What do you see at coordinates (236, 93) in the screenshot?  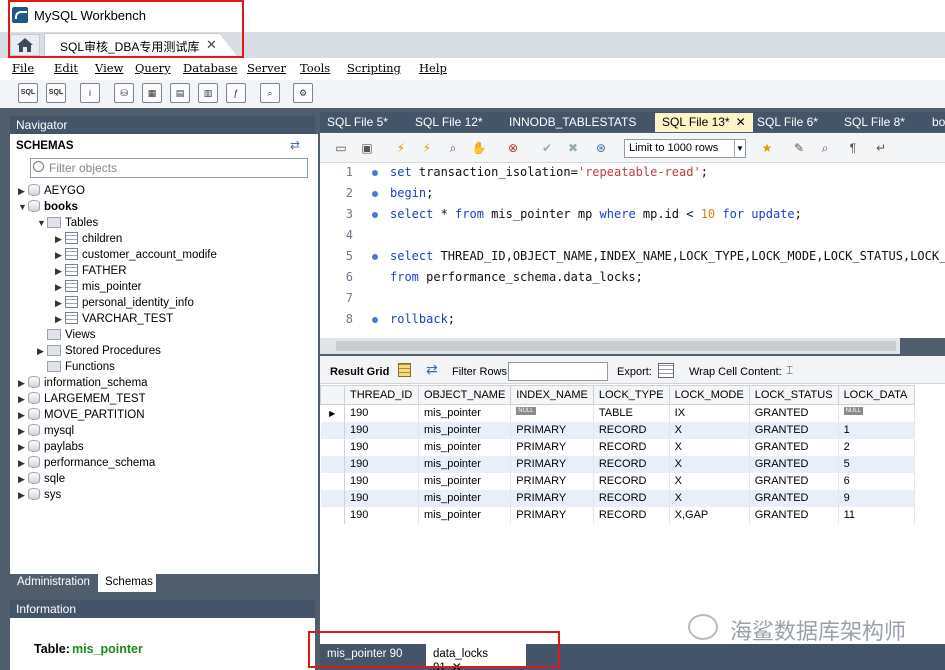 I see `create-function-icon: ƒ` at bounding box center [236, 93].